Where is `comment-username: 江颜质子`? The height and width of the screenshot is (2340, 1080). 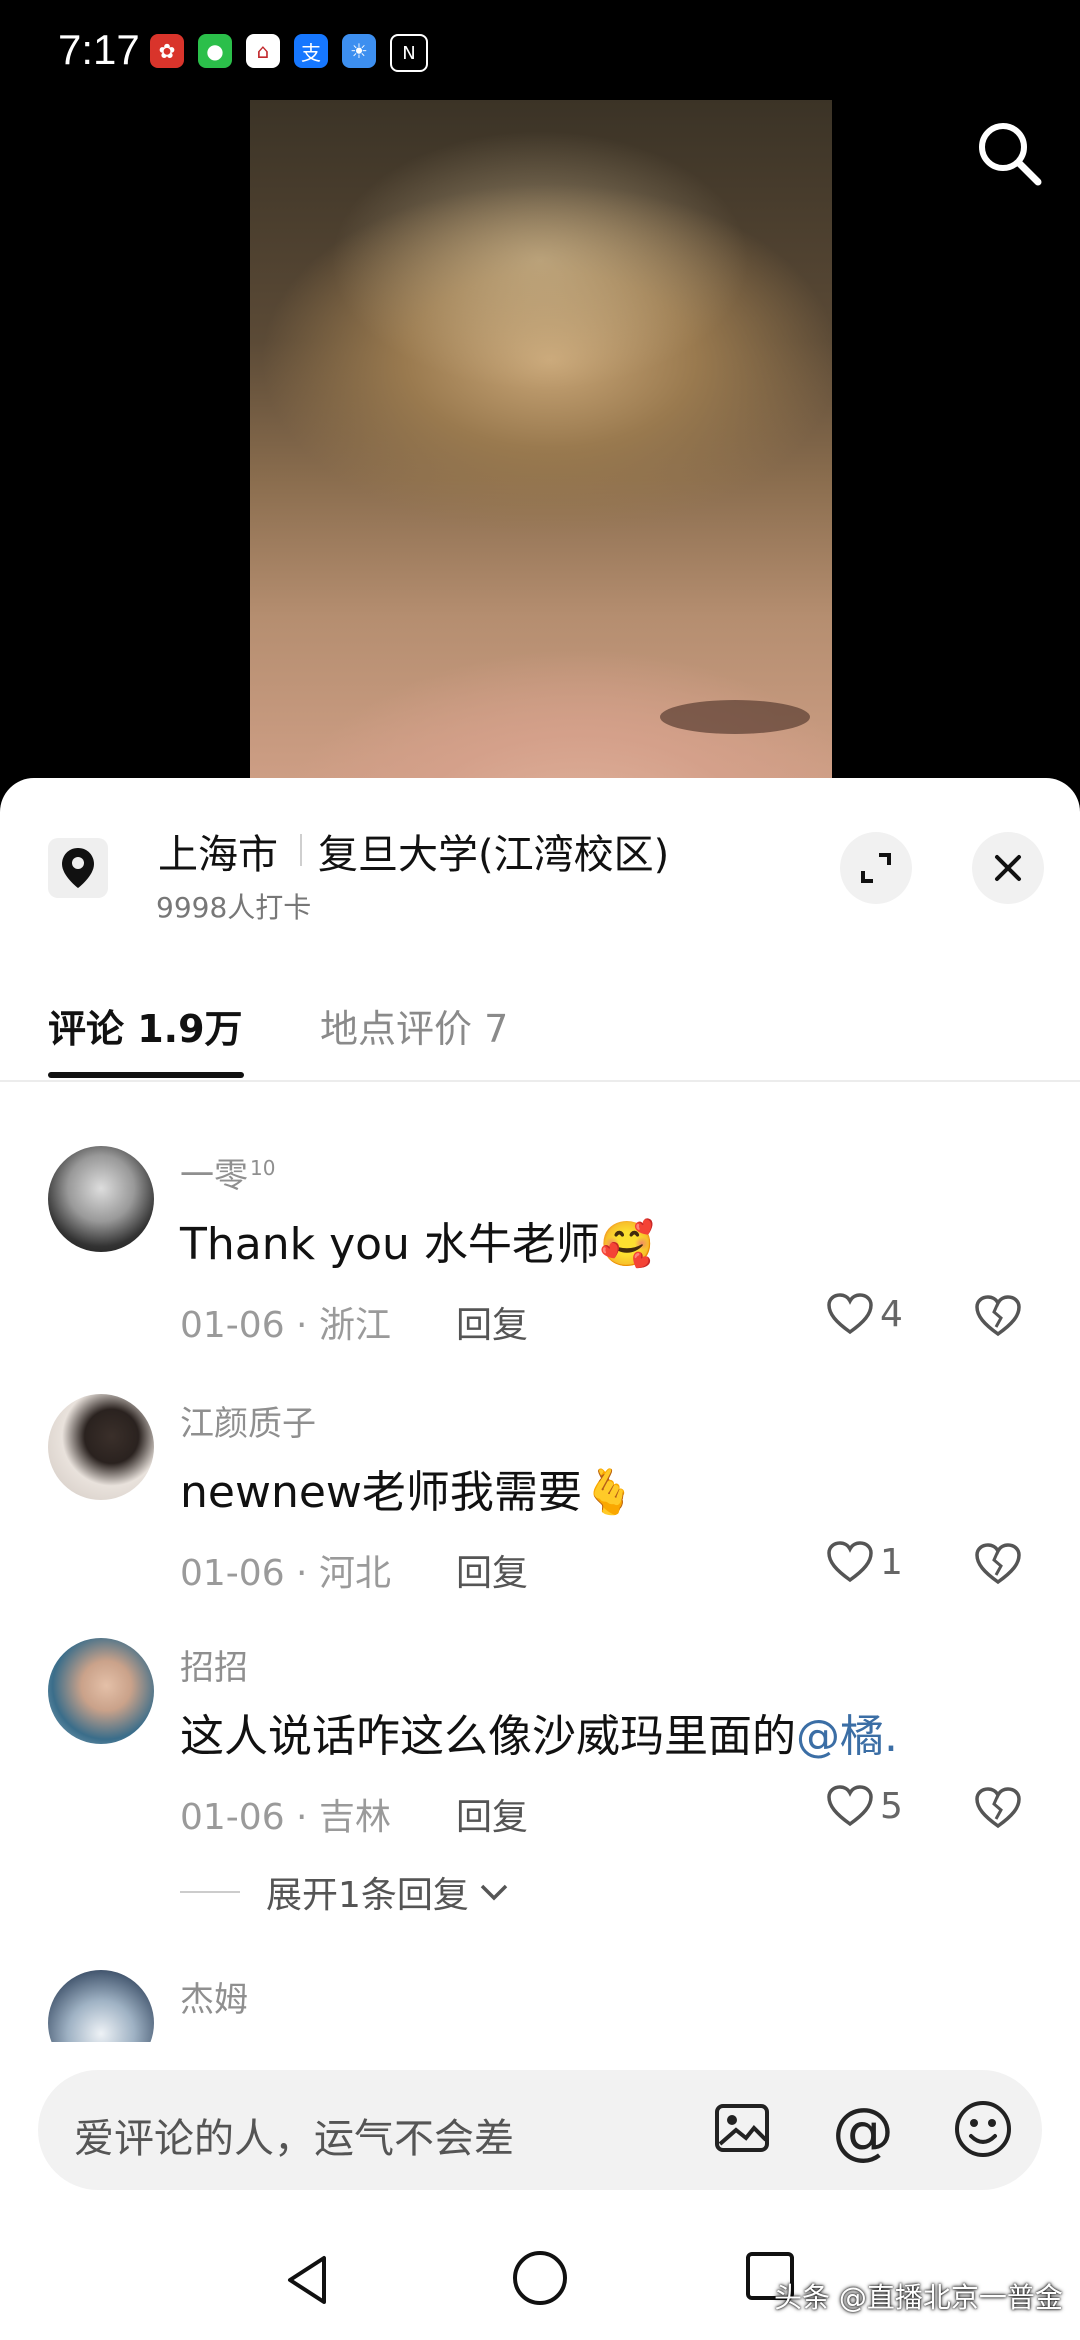 comment-username: 江颜质子 is located at coordinates (248, 1420).